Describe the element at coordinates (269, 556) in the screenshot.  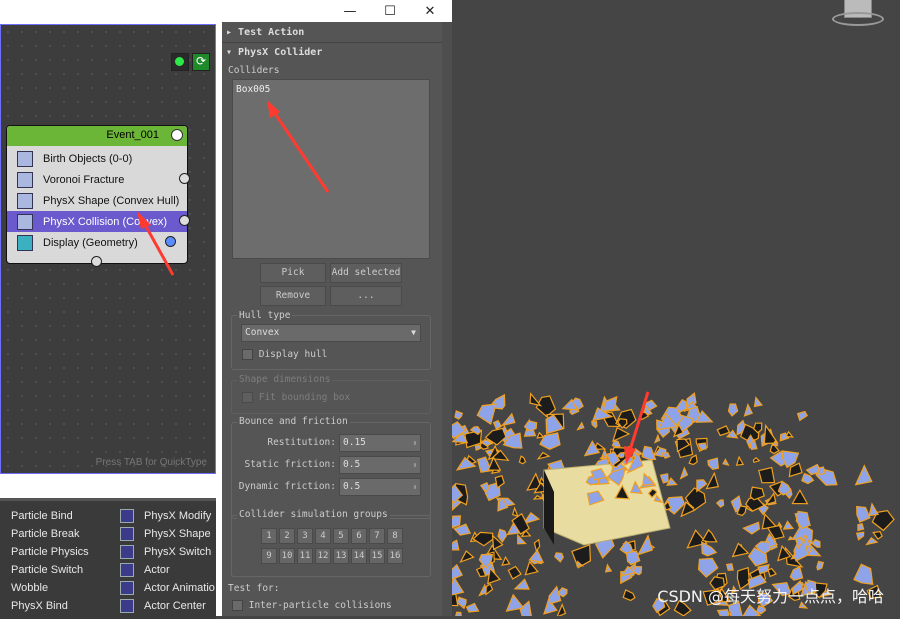
I see `group-button: 9` at that location.